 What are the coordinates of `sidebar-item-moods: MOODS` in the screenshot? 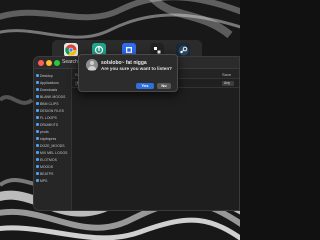 It's located at (54, 166).